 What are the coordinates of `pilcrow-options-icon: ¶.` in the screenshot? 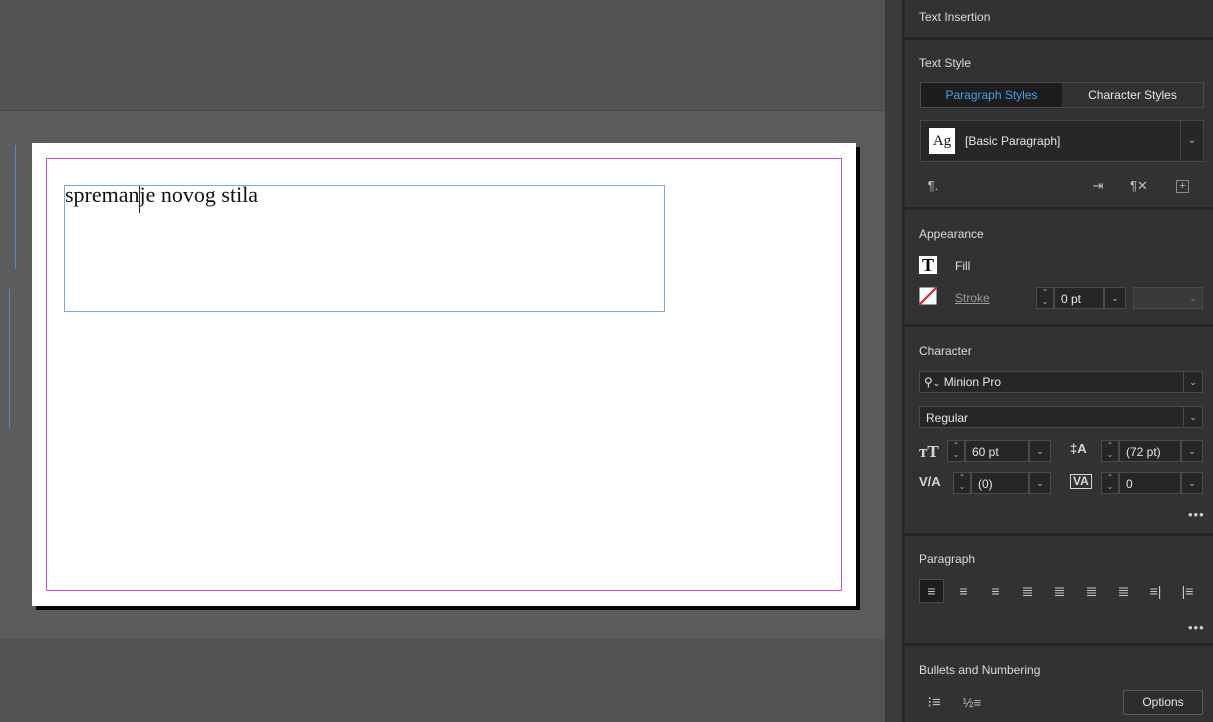 It's located at (933, 186).